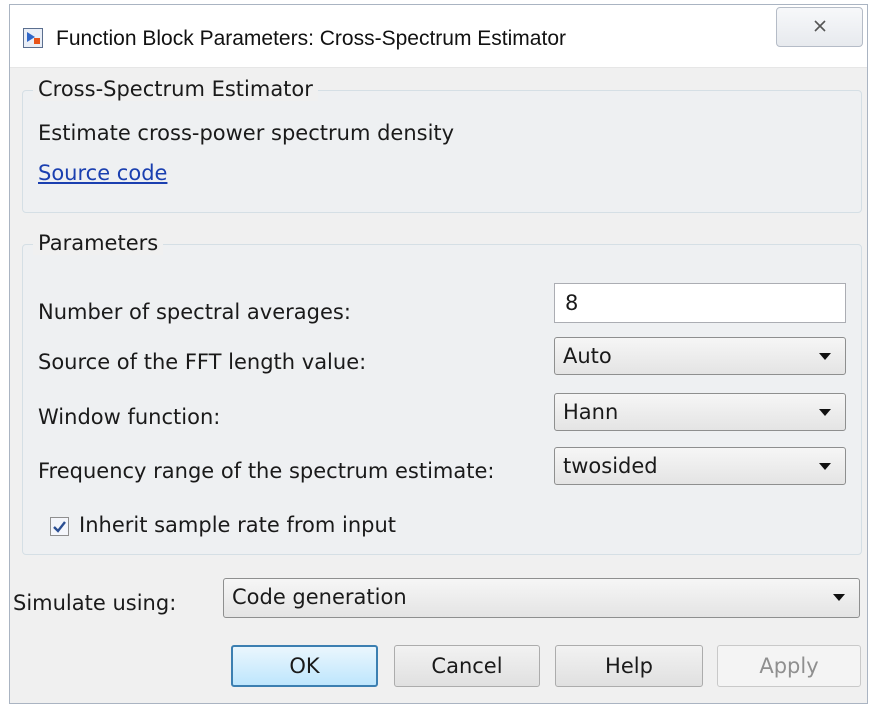 The height and width of the screenshot is (708, 870). Describe the element at coordinates (591, 412) in the screenshot. I see `window-function-value: Hann` at that location.